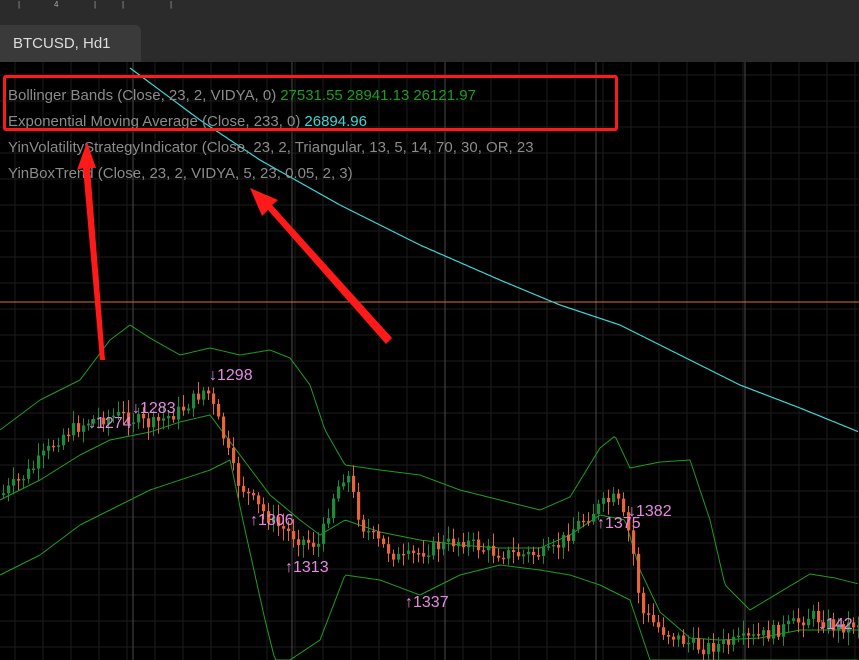  Describe the element at coordinates (154, 408) in the screenshot. I see `signal-label-down: ↓1283` at that location.